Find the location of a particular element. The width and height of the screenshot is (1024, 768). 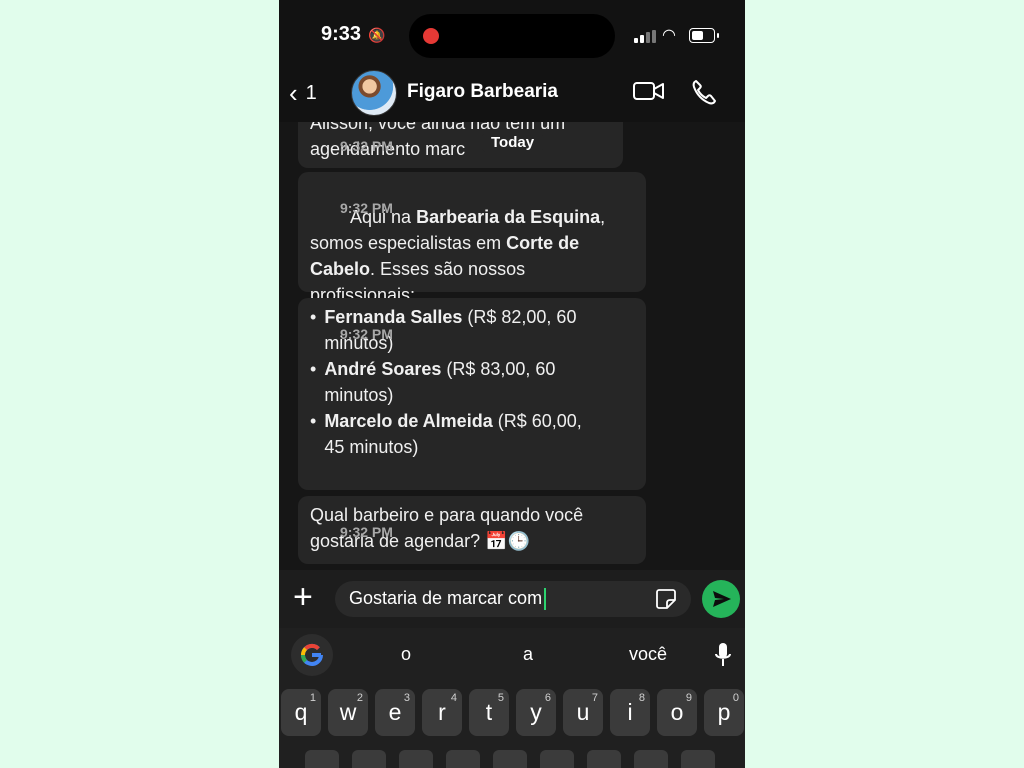

wifi-icon: ◠ is located at coordinates (669, 35).